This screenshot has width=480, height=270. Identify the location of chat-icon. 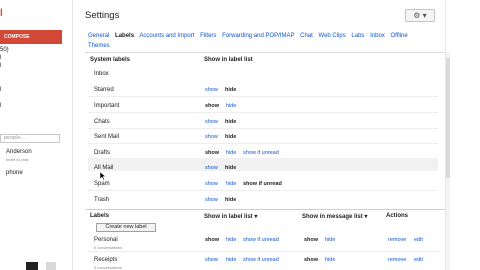
(32, 266).